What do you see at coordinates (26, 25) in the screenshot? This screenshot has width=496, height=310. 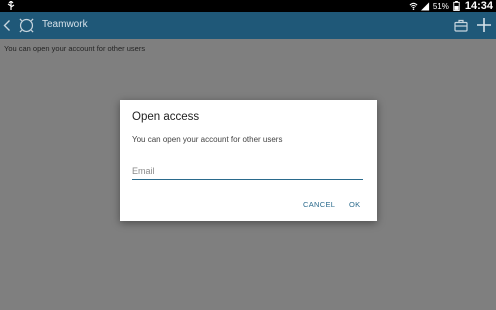 I see `app-logo-icon` at bounding box center [26, 25].